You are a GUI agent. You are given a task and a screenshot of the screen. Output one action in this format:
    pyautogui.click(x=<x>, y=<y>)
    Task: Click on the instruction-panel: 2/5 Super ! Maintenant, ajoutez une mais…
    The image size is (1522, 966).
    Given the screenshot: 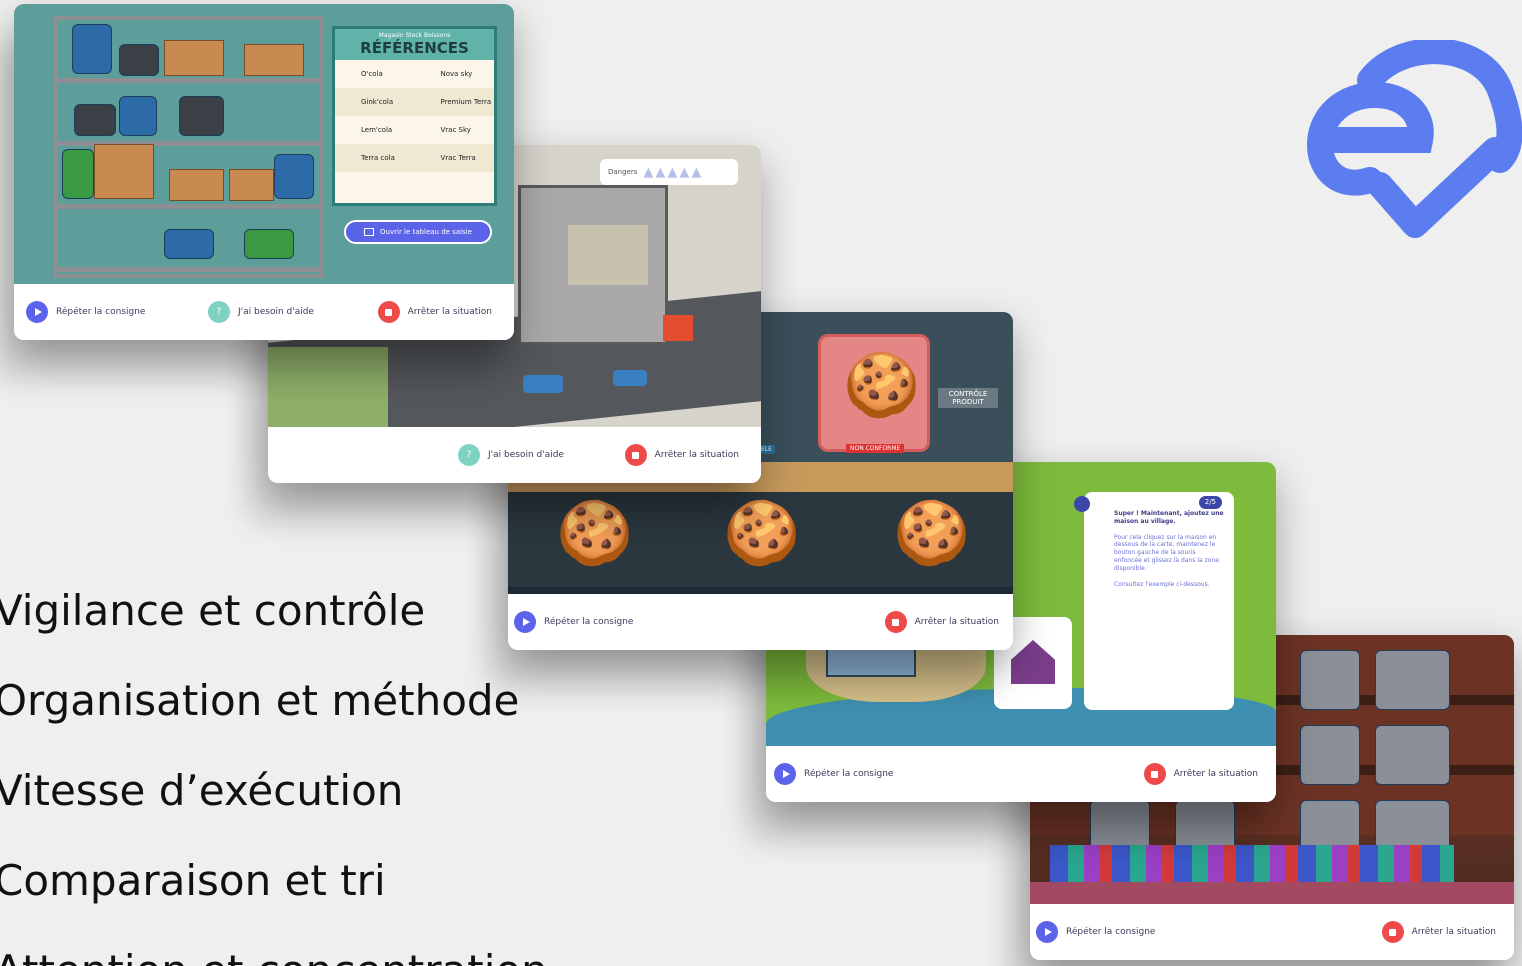 What is the action you would take?
    pyautogui.click(x=1154, y=601)
    